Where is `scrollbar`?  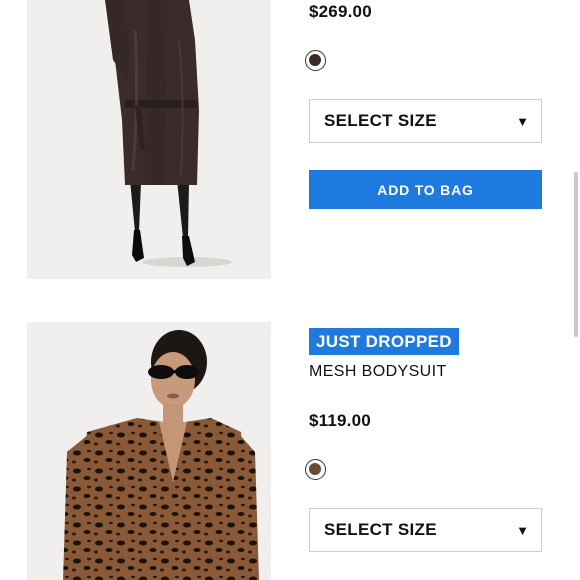
scrollbar is located at coordinates (576, 254).